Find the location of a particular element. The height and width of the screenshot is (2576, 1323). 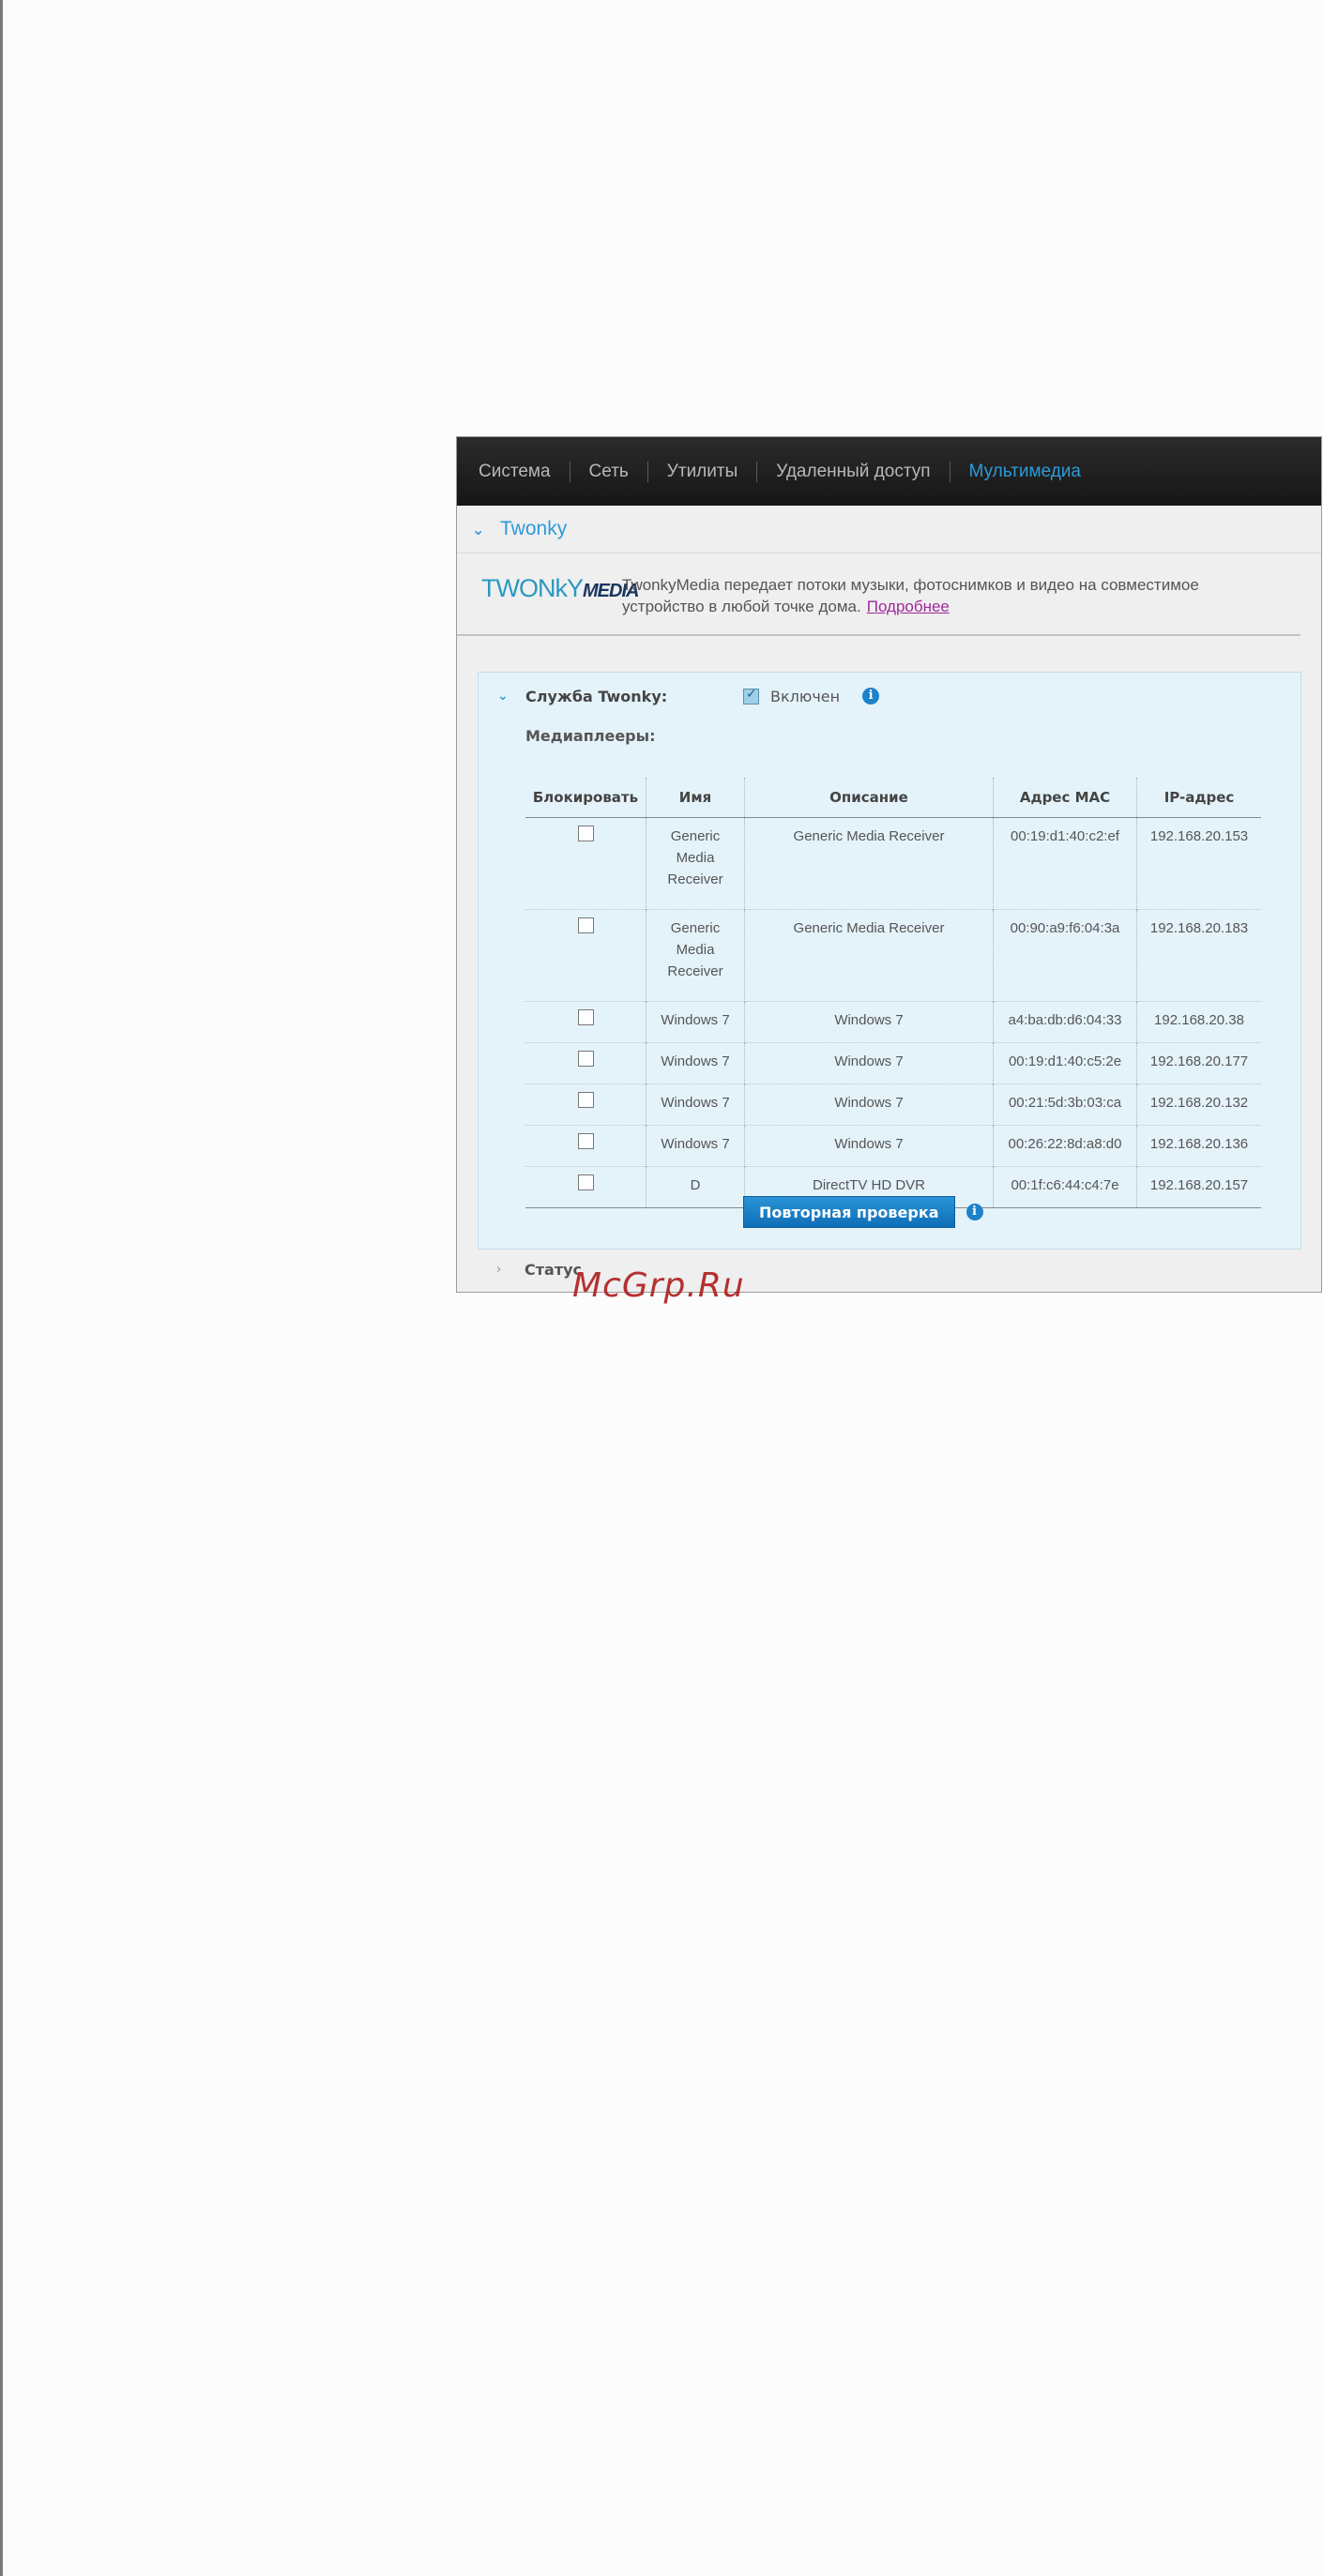

learn-more-link: Подробнее is located at coordinates (908, 606).